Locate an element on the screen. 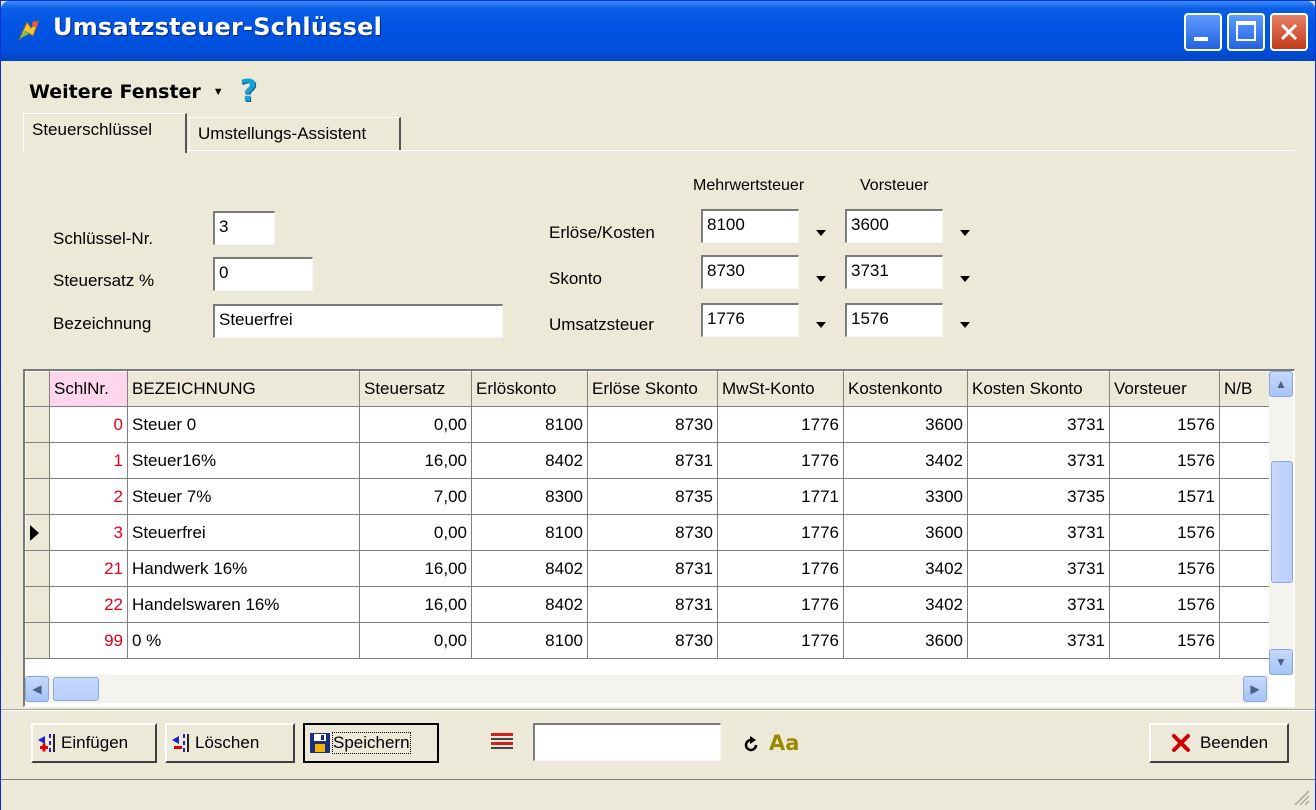 The height and width of the screenshot is (810, 1316). ust-vst-dropdown-icon is located at coordinates (965, 325).